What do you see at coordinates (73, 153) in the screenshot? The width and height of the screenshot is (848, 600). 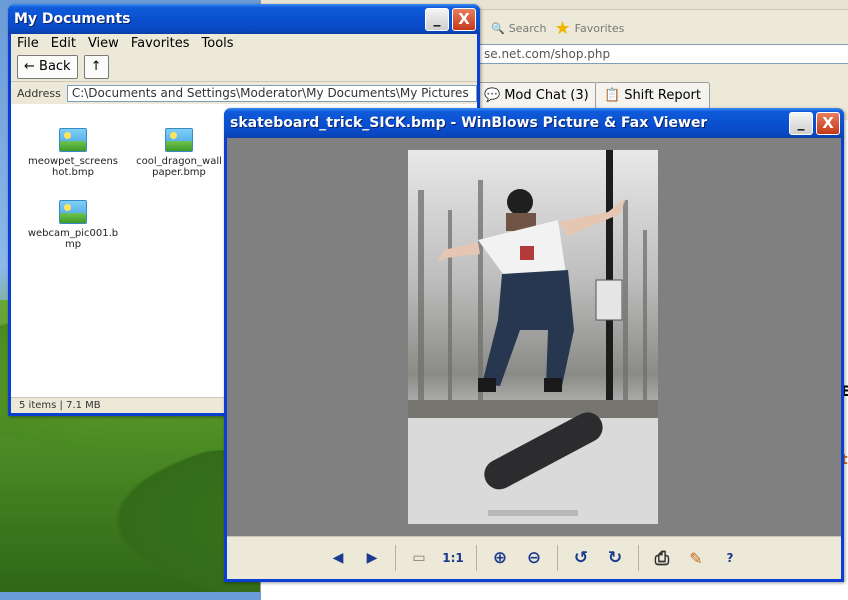 I see `file-item: meowpet_screenshot.bmp` at bounding box center [73, 153].